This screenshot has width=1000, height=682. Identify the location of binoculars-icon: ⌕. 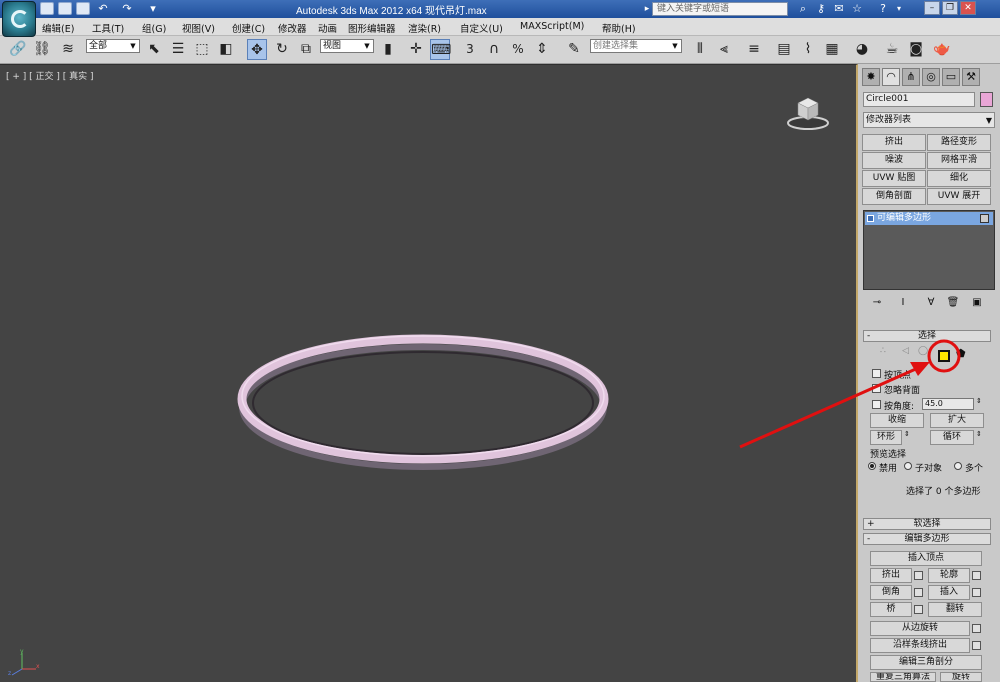
(803, 9).